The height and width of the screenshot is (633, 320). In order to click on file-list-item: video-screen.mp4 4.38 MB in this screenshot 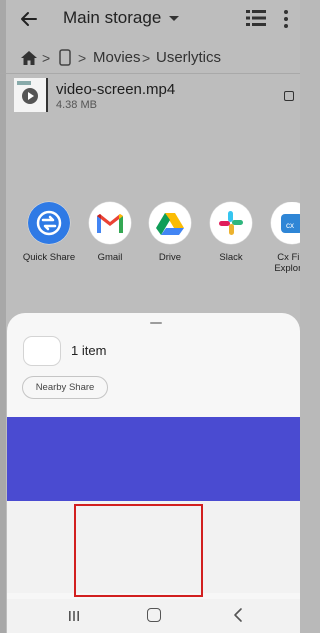, I will do `click(150, 97)`.